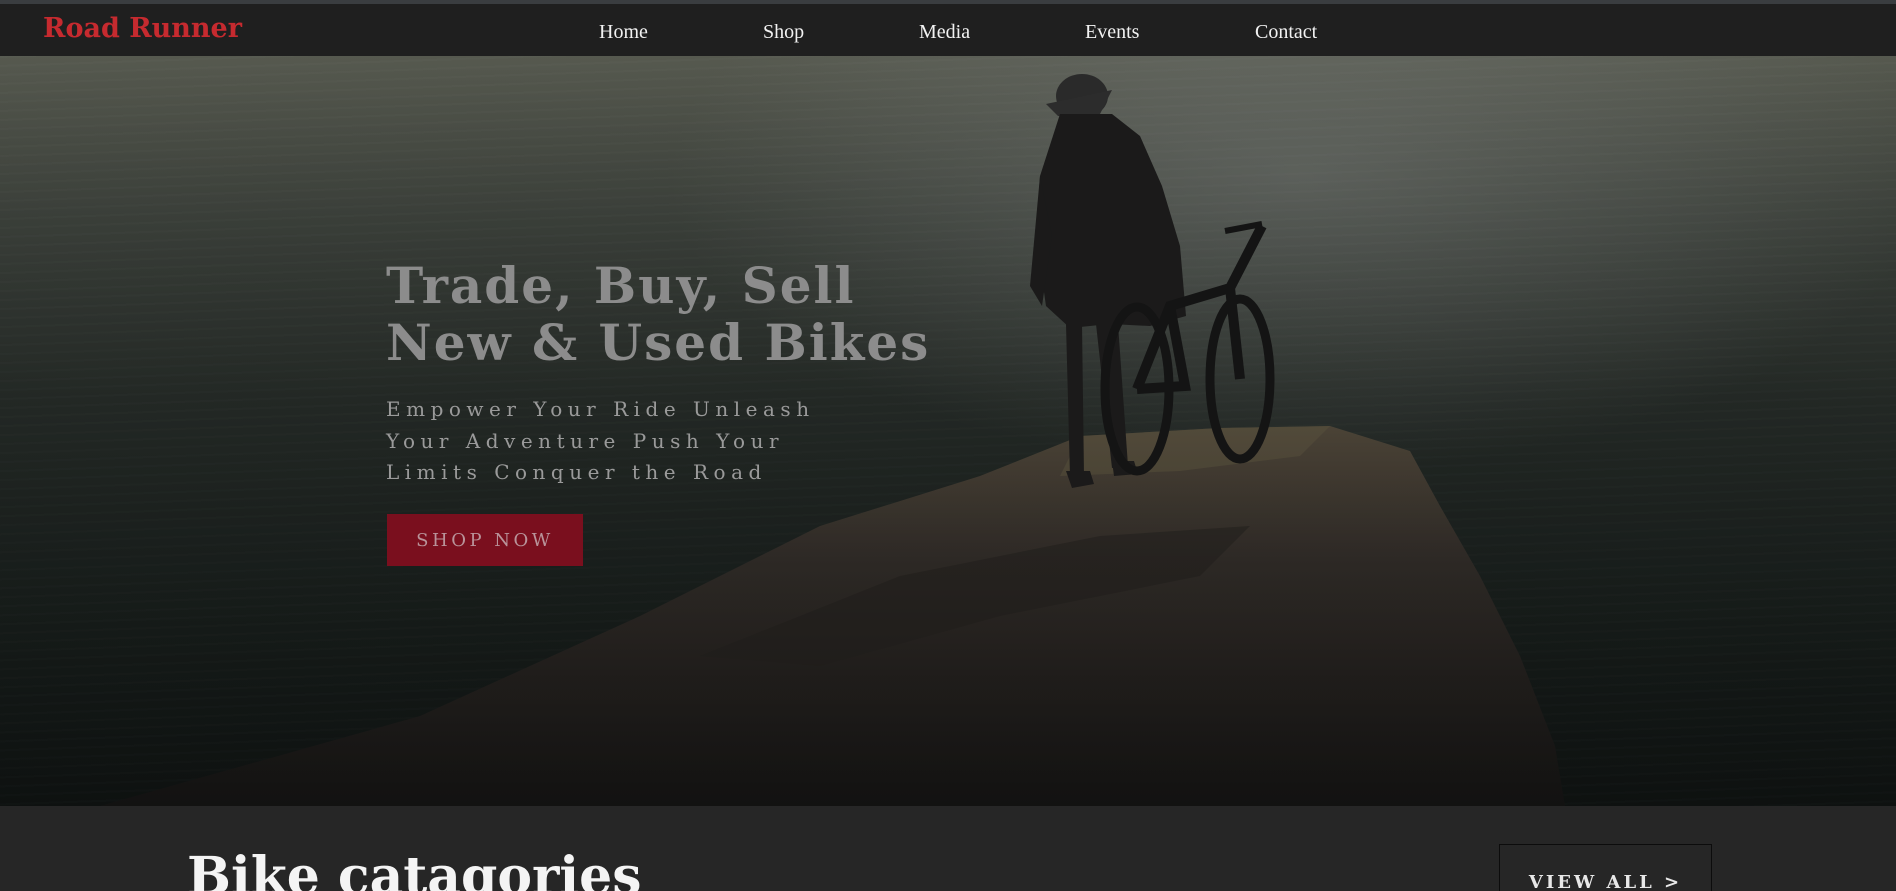  What do you see at coordinates (621, 285) in the screenshot?
I see `hero-title-line-1: Trade, Buy, Sell` at bounding box center [621, 285].